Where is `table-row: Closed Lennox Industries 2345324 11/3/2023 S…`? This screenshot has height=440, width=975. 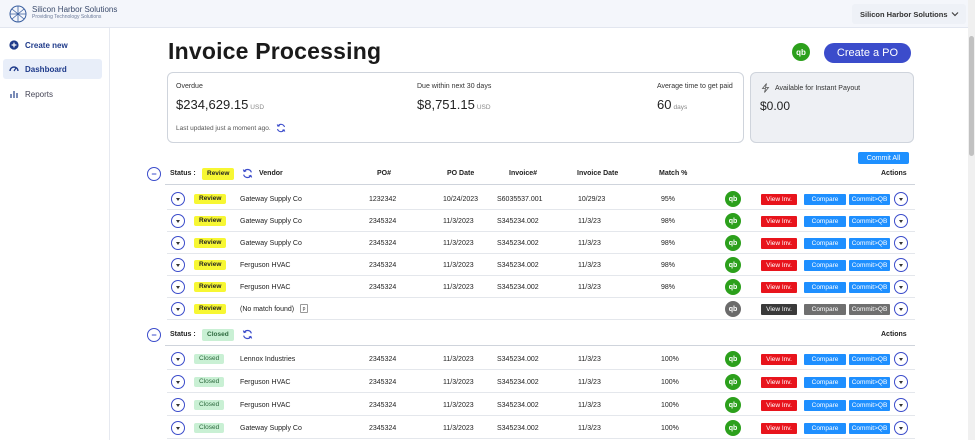
table-row: Closed Lennox Industries 2345324 11/3/2023 S… is located at coordinates (541, 359).